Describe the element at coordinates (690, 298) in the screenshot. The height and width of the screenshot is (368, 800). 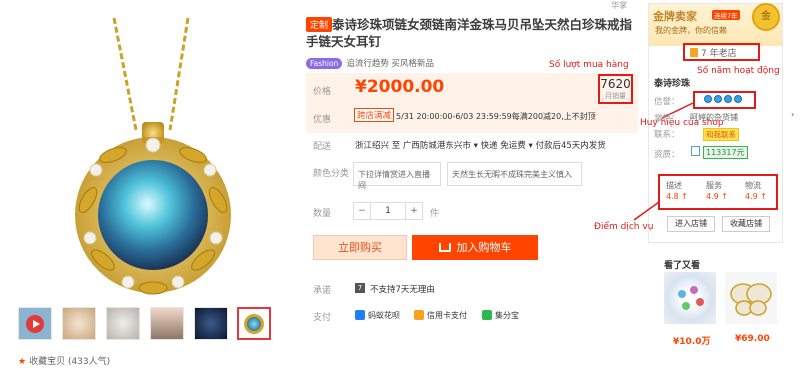
I see `recommend-item-1-image` at that location.